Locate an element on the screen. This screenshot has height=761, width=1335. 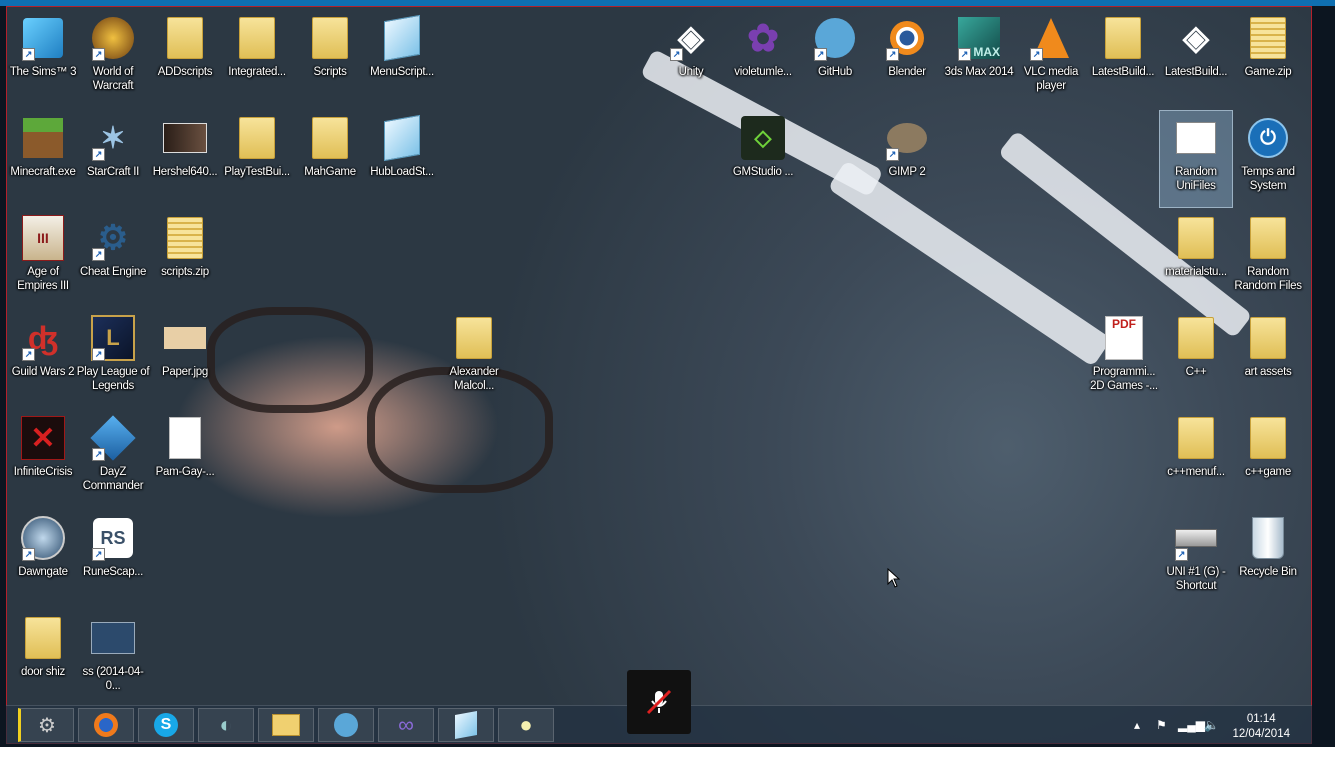
show-hidden-icons-icon: ▴ is located at coordinates (1137, 725).